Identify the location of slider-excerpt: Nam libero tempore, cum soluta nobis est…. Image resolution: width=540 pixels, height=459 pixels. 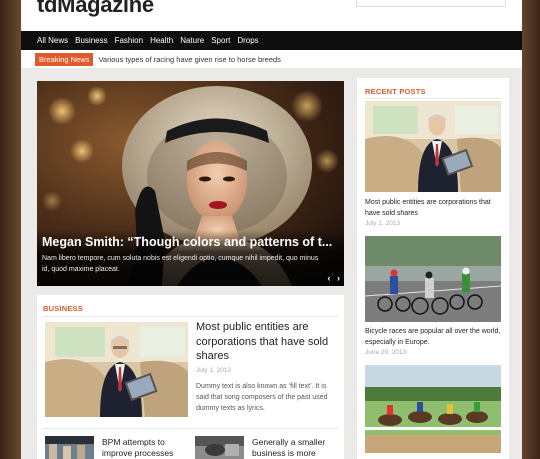
(180, 264).